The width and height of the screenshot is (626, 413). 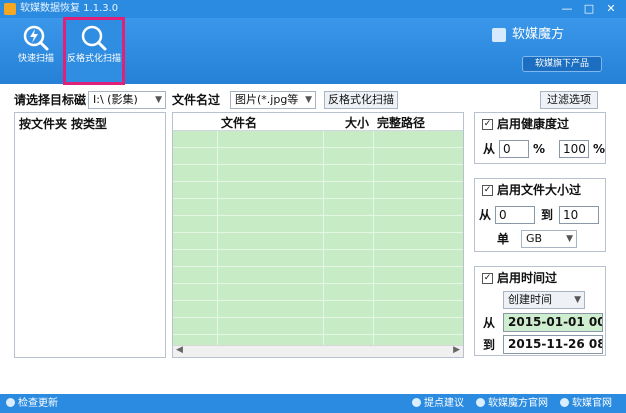 What do you see at coordinates (480, 402) in the screenshot?
I see `cube-icon` at bounding box center [480, 402].